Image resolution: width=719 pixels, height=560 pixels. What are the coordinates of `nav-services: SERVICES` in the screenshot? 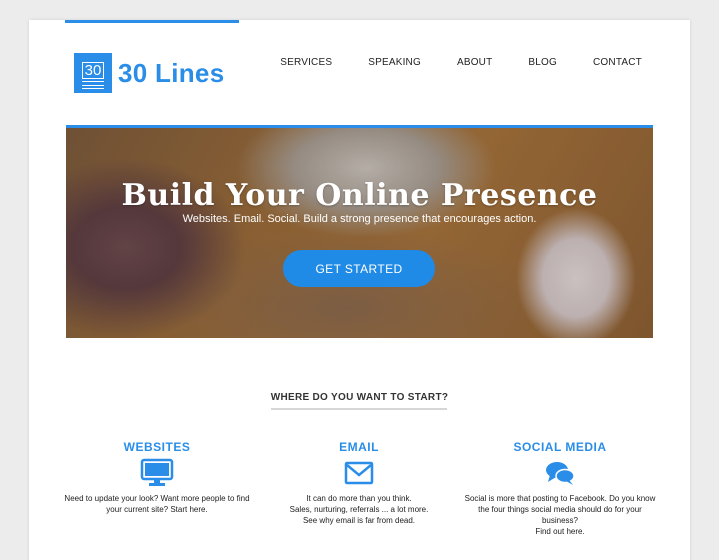 It's located at (306, 62).